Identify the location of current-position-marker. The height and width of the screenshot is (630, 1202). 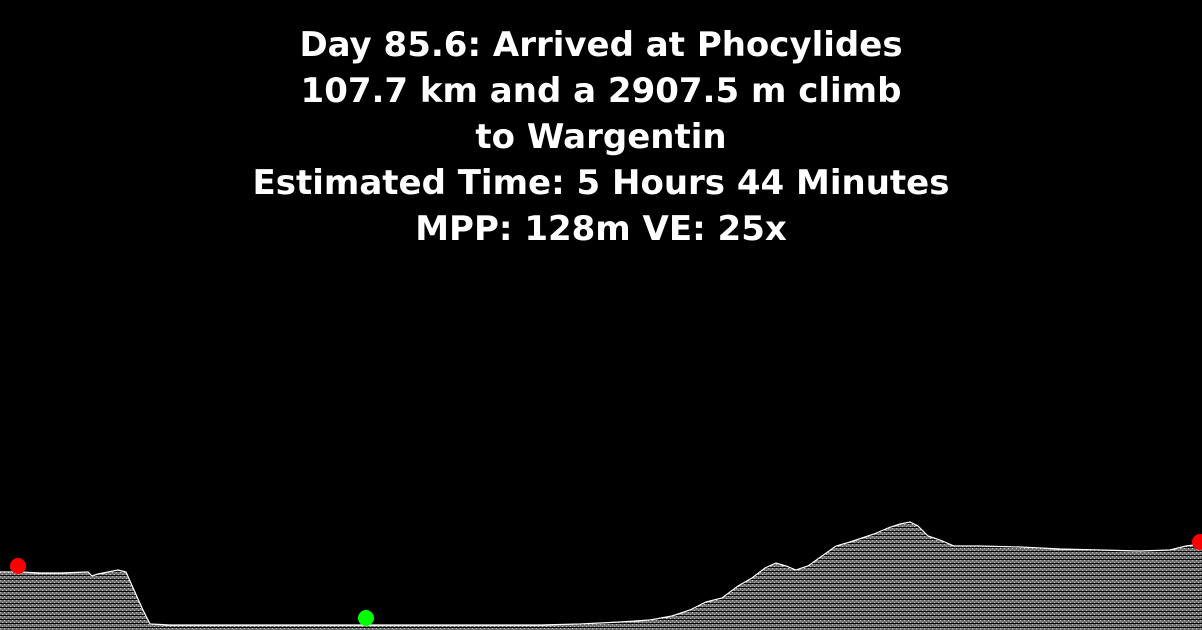
(366, 618).